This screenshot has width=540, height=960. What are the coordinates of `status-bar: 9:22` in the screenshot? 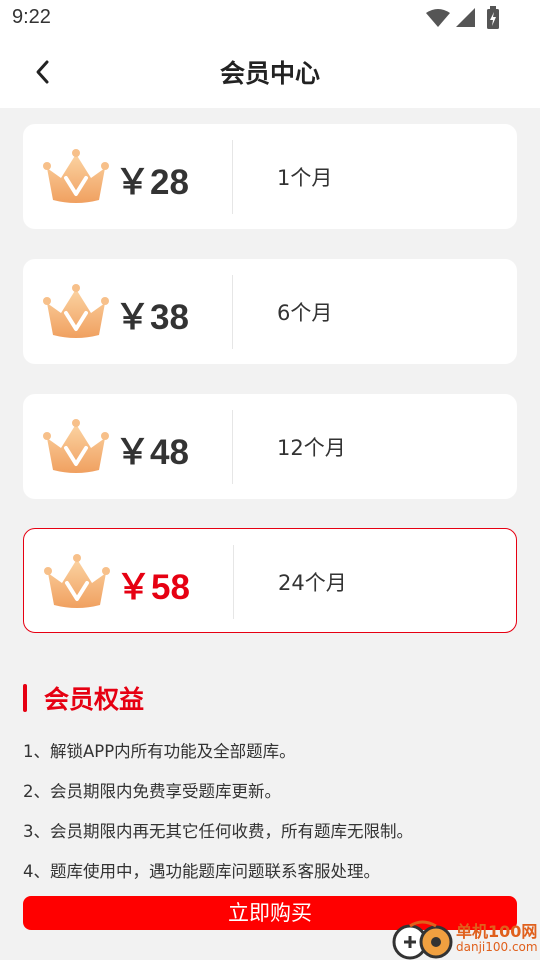 It's located at (270, 18).